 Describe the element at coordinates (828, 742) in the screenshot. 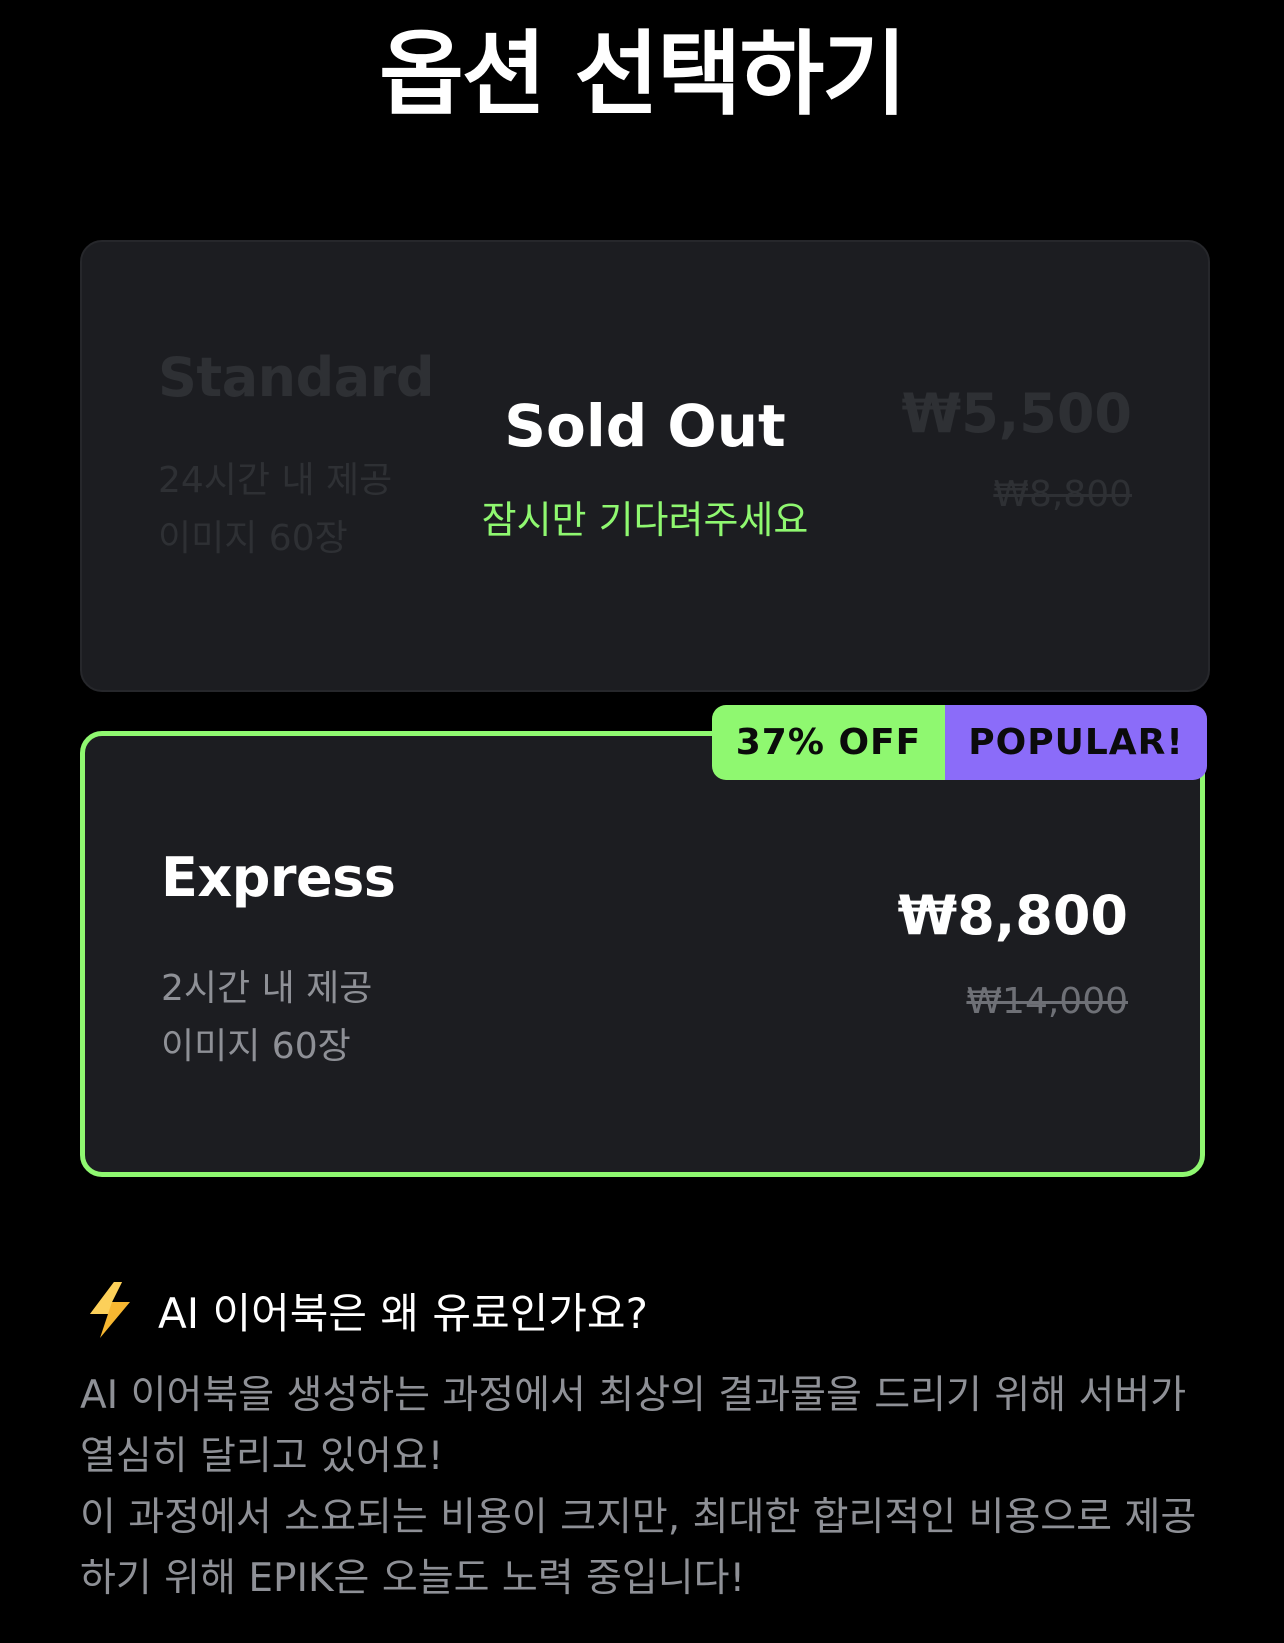

I see `discount-badge: 37% OFF` at that location.